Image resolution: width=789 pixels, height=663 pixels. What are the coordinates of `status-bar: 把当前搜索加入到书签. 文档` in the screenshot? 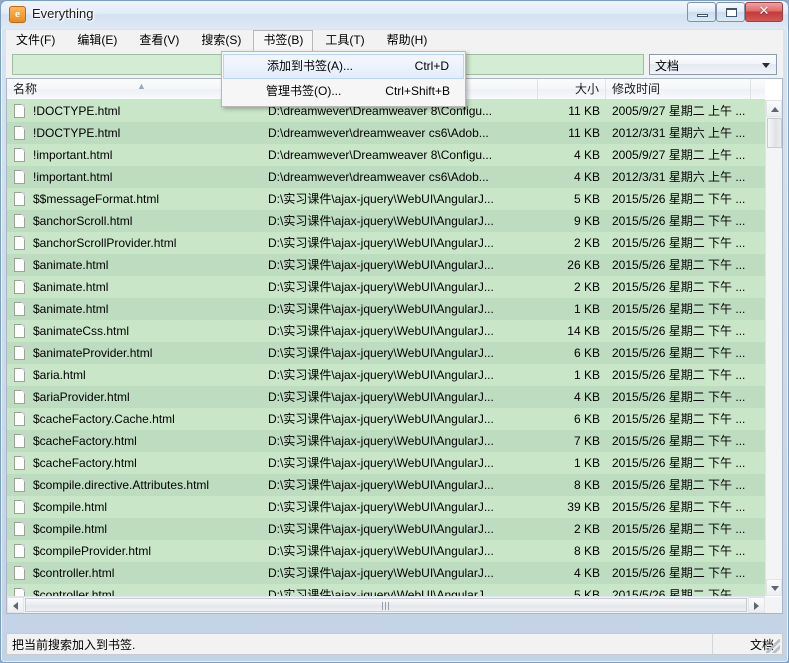 It's located at (394, 644).